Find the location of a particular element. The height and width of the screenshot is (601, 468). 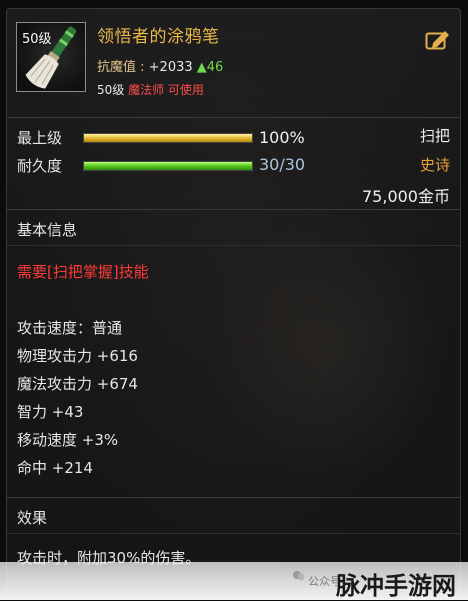

attack-line: 抗魔值 : +2033 ▲46 is located at coordinates (160, 65).